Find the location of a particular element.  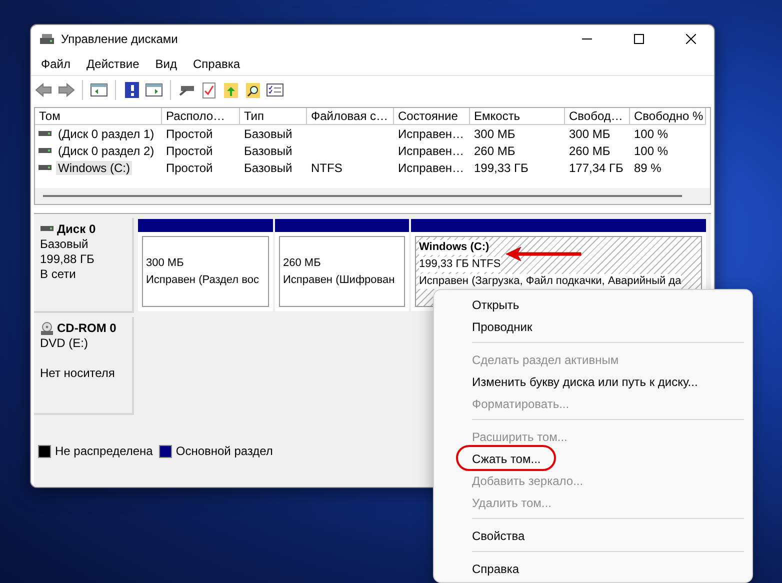

folder-search-icon is located at coordinates (253, 89).